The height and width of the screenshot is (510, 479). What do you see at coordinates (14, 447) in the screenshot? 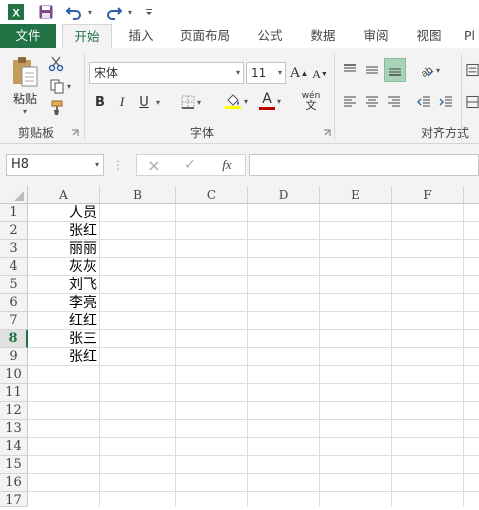
I see `row-header-14: 14` at bounding box center [14, 447].